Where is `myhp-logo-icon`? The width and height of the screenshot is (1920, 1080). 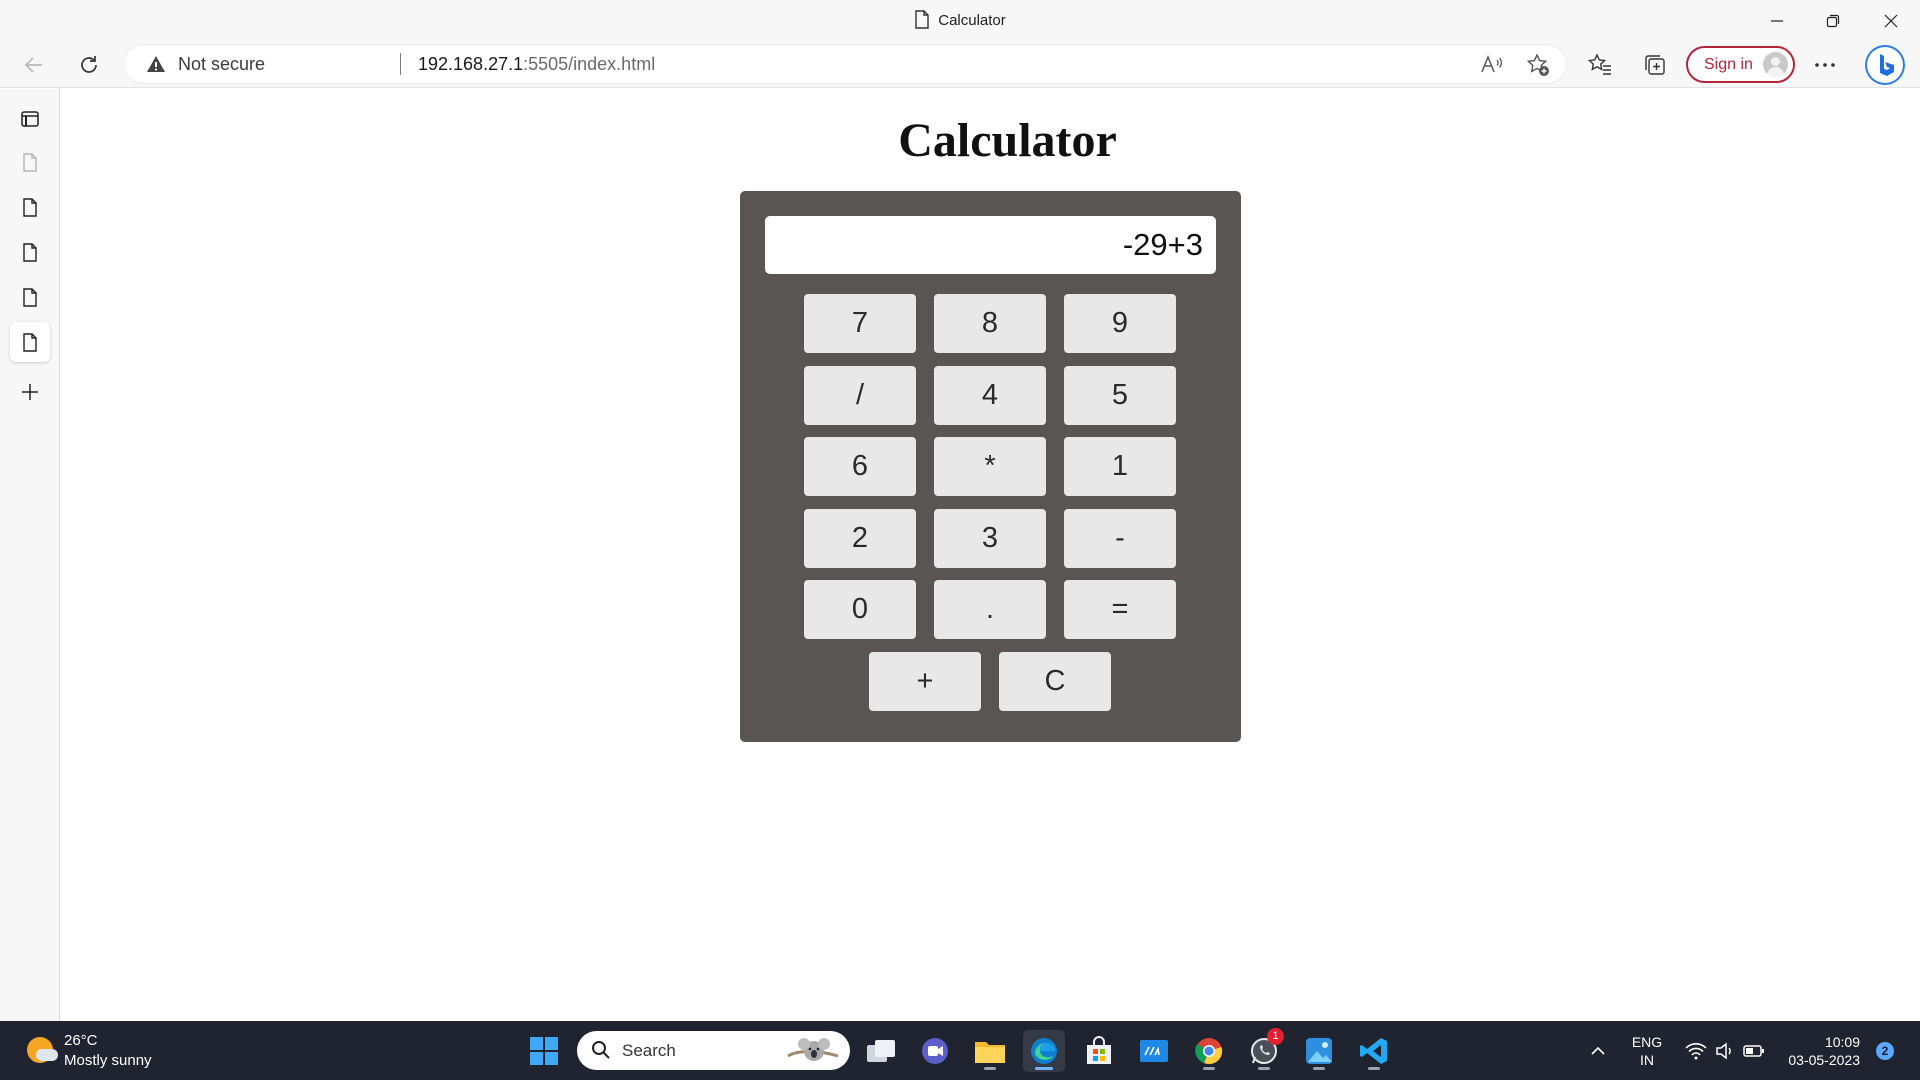 myhp-logo-icon is located at coordinates (1154, 1051).